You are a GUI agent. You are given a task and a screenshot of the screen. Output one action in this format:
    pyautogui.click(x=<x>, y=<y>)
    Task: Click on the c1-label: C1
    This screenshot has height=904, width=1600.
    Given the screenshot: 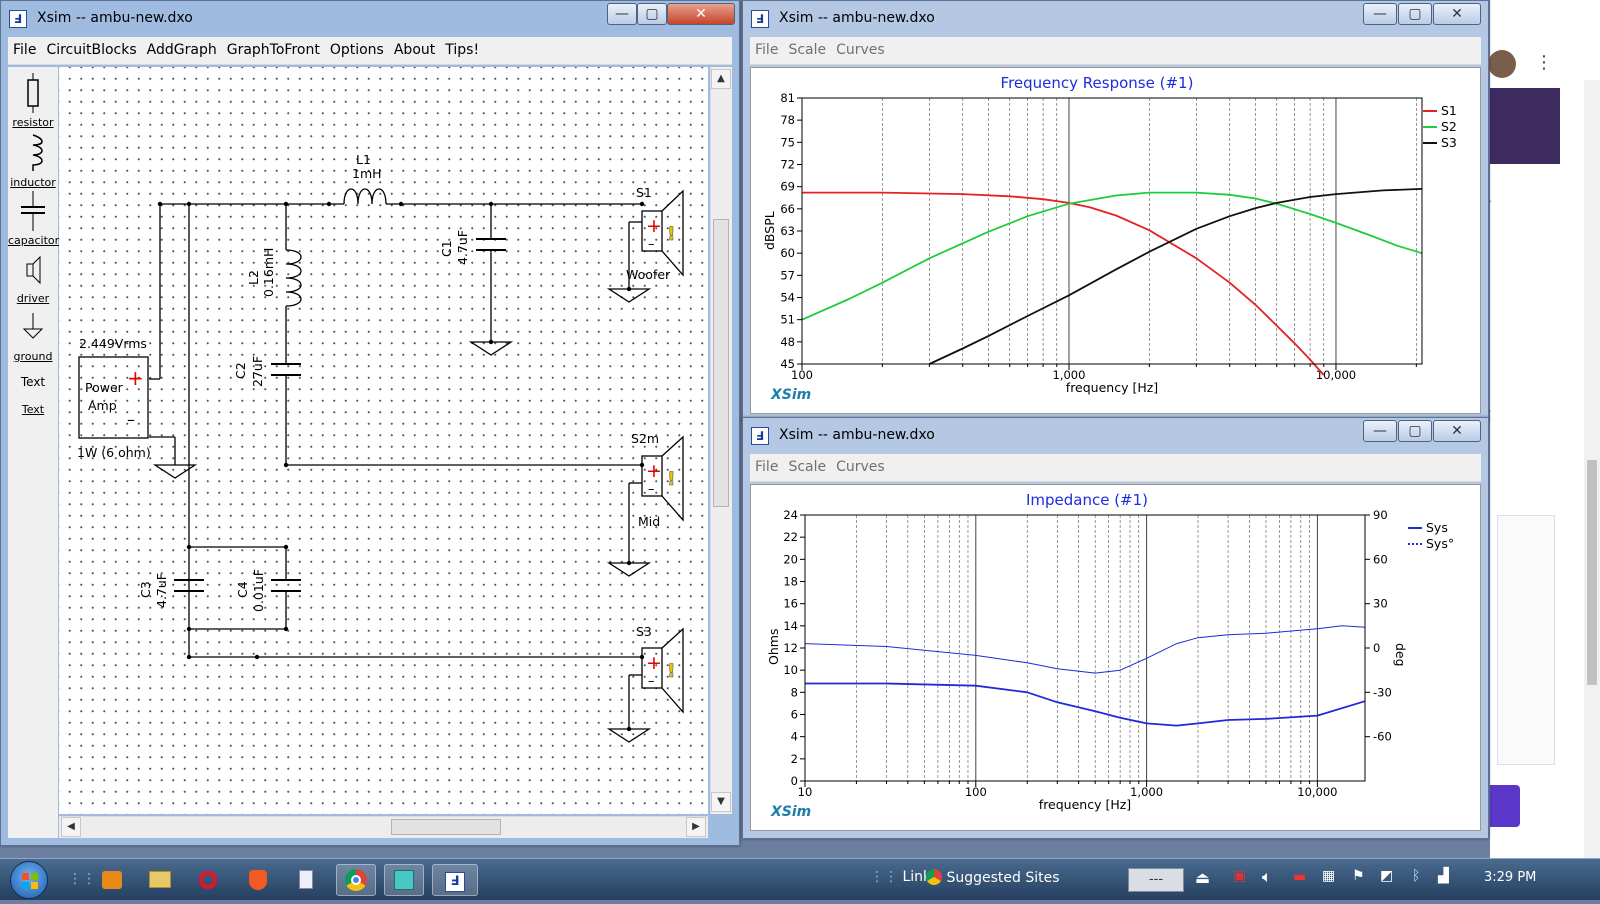 What is the action you would take?
    pyautogui.click(x=446, y=248)
    